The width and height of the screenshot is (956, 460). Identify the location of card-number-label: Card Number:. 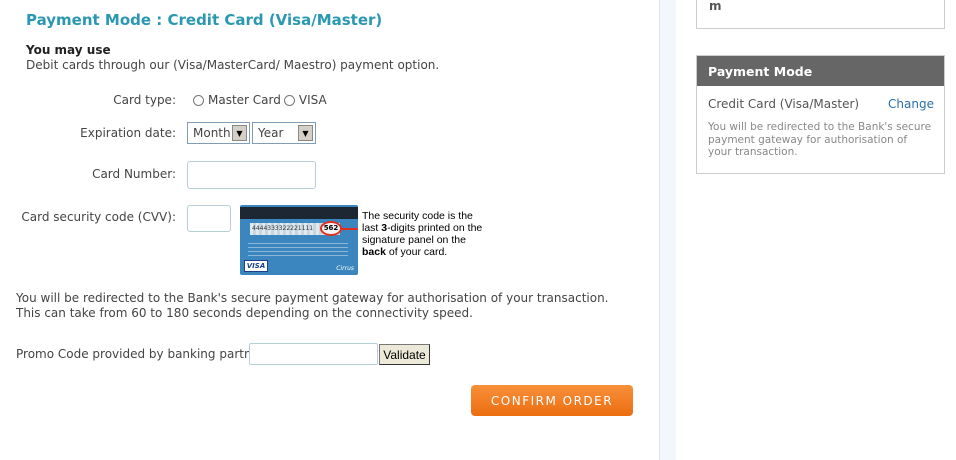
(134, 174).